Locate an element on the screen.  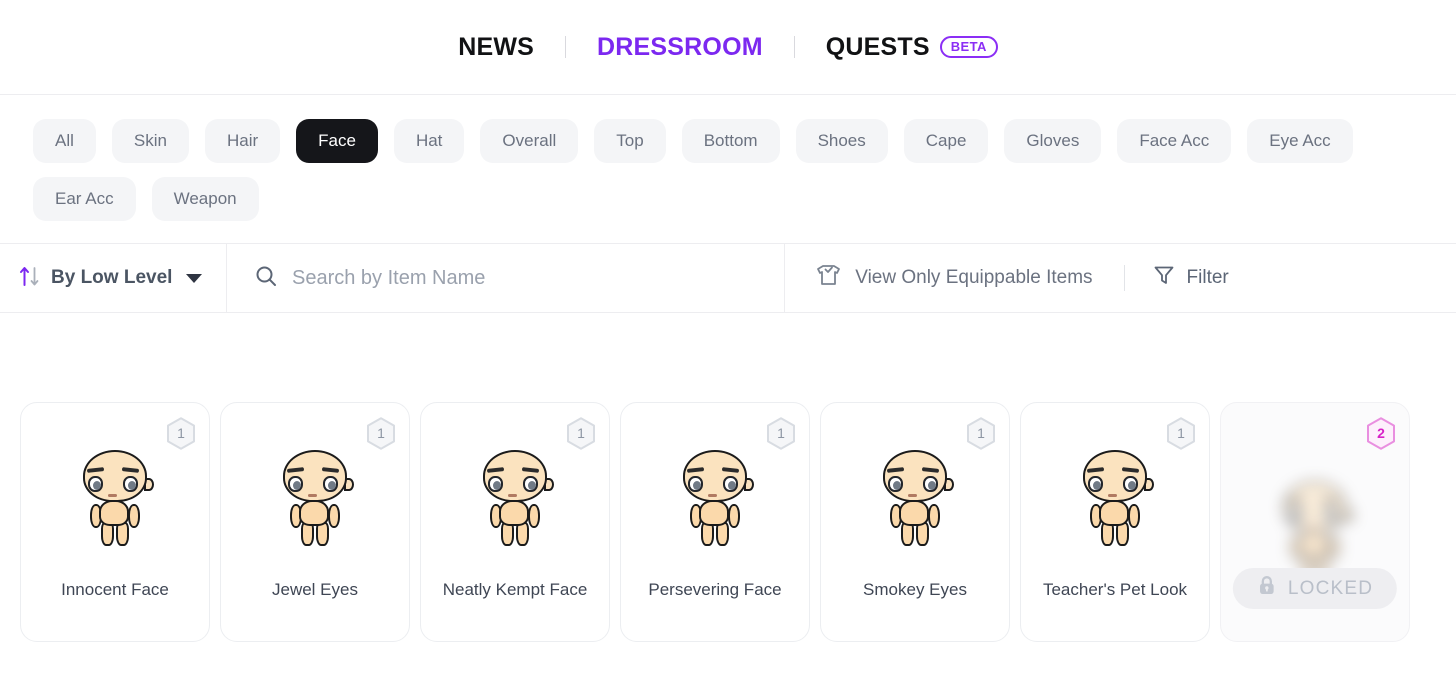
category-chip-label: Shoes is located at coordinates (841, 140).